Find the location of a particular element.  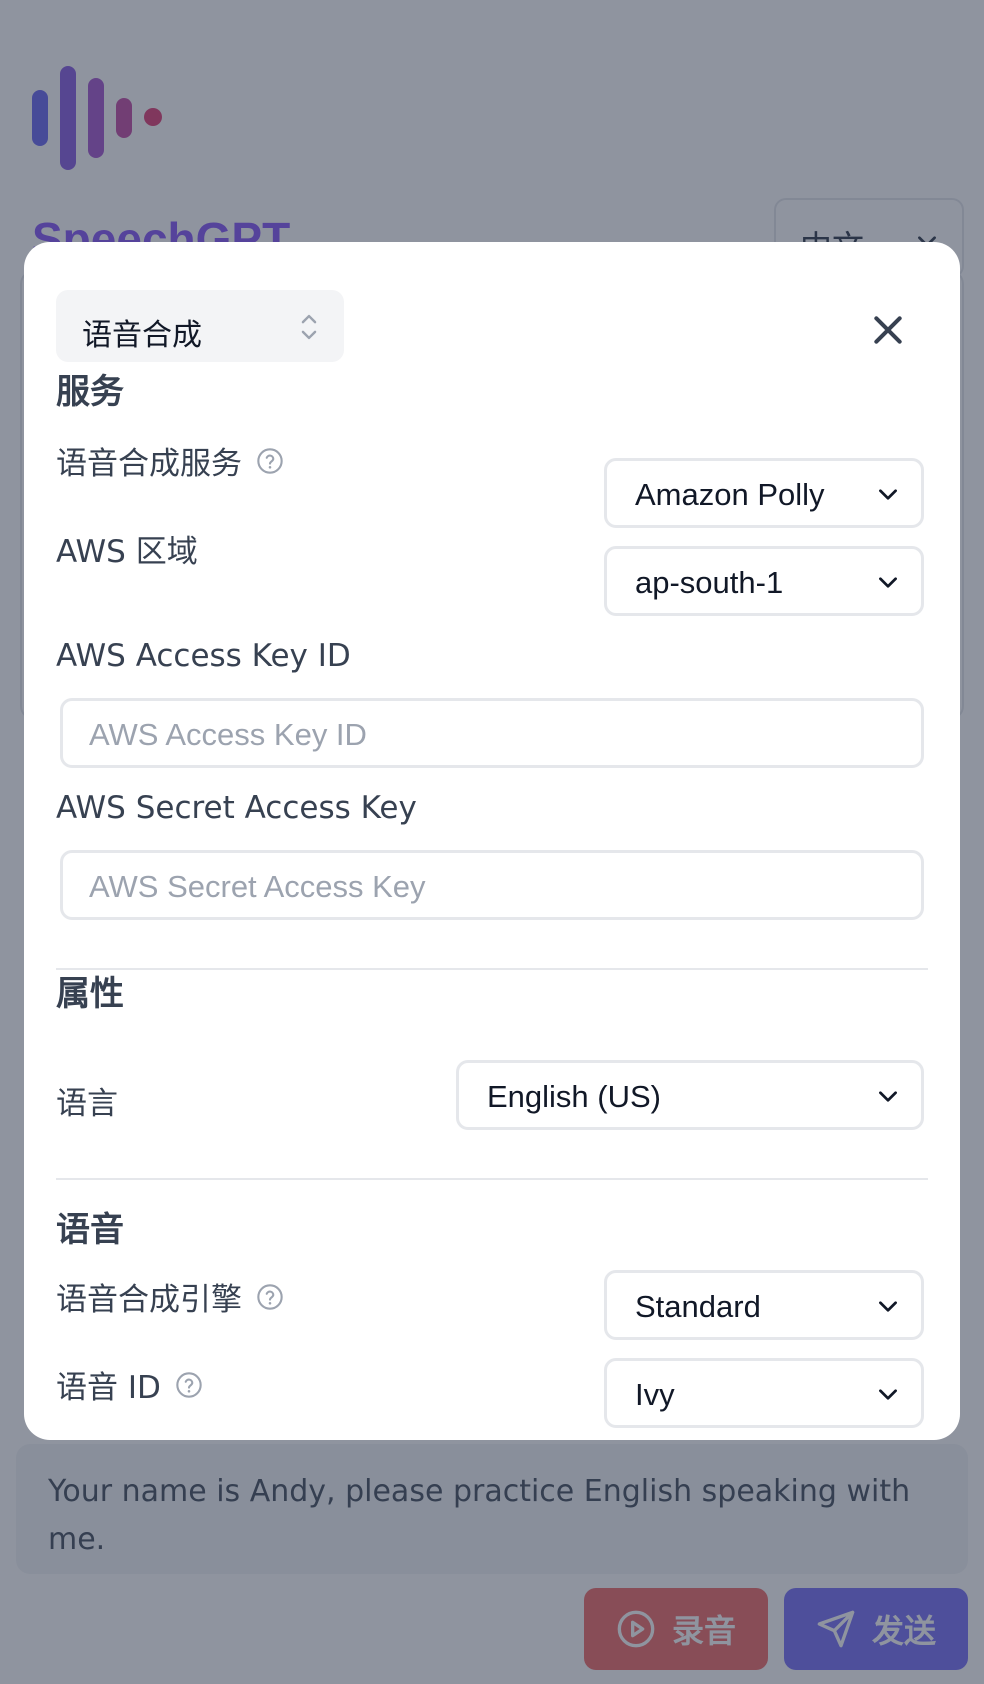

settings-section-select: 语音合成 is located at coordinates (200, 326).